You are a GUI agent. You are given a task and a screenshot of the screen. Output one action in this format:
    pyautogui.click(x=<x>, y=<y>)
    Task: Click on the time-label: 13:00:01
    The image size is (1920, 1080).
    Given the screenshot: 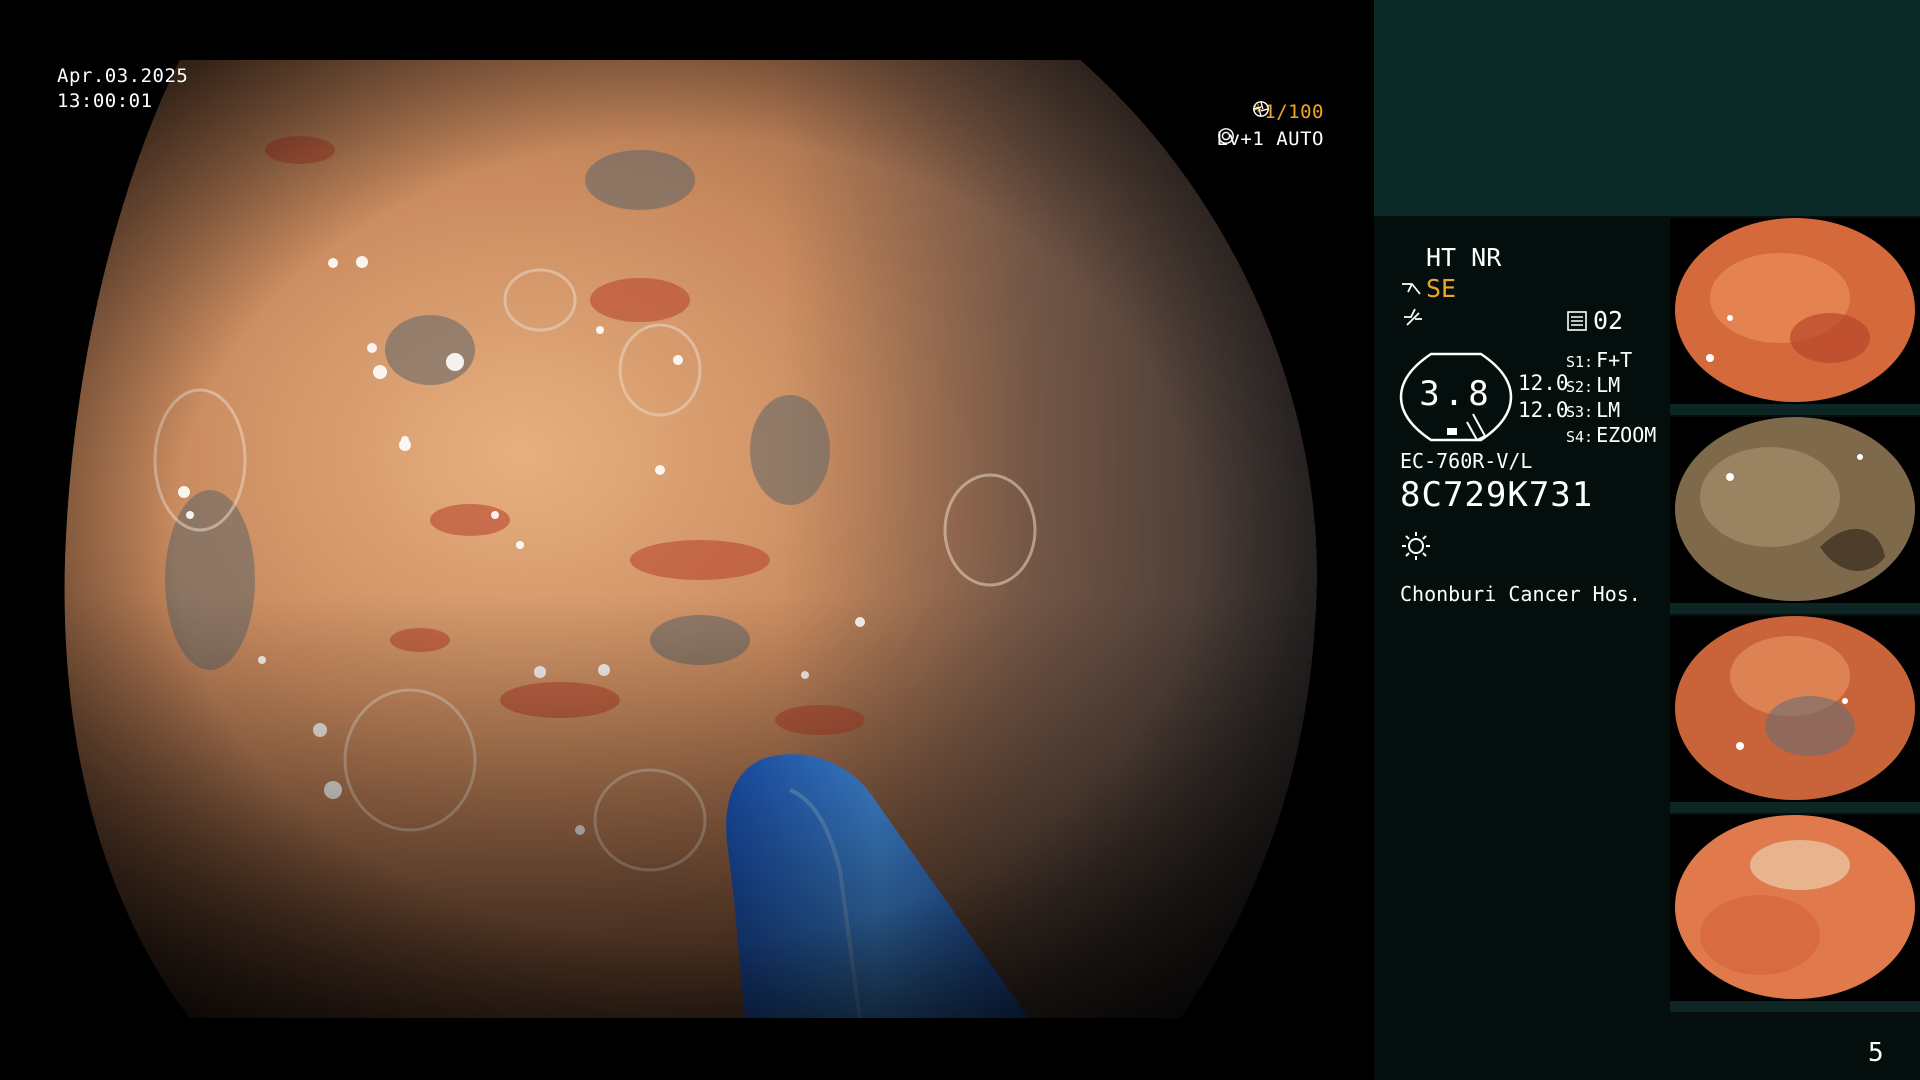 What is the action you would take?
    pyautogui.click(x=105, y=101)
    